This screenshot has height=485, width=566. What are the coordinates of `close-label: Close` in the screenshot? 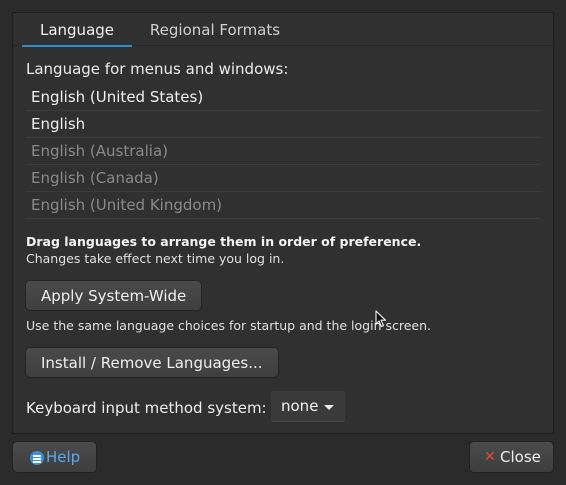 It's located at (520, 457).